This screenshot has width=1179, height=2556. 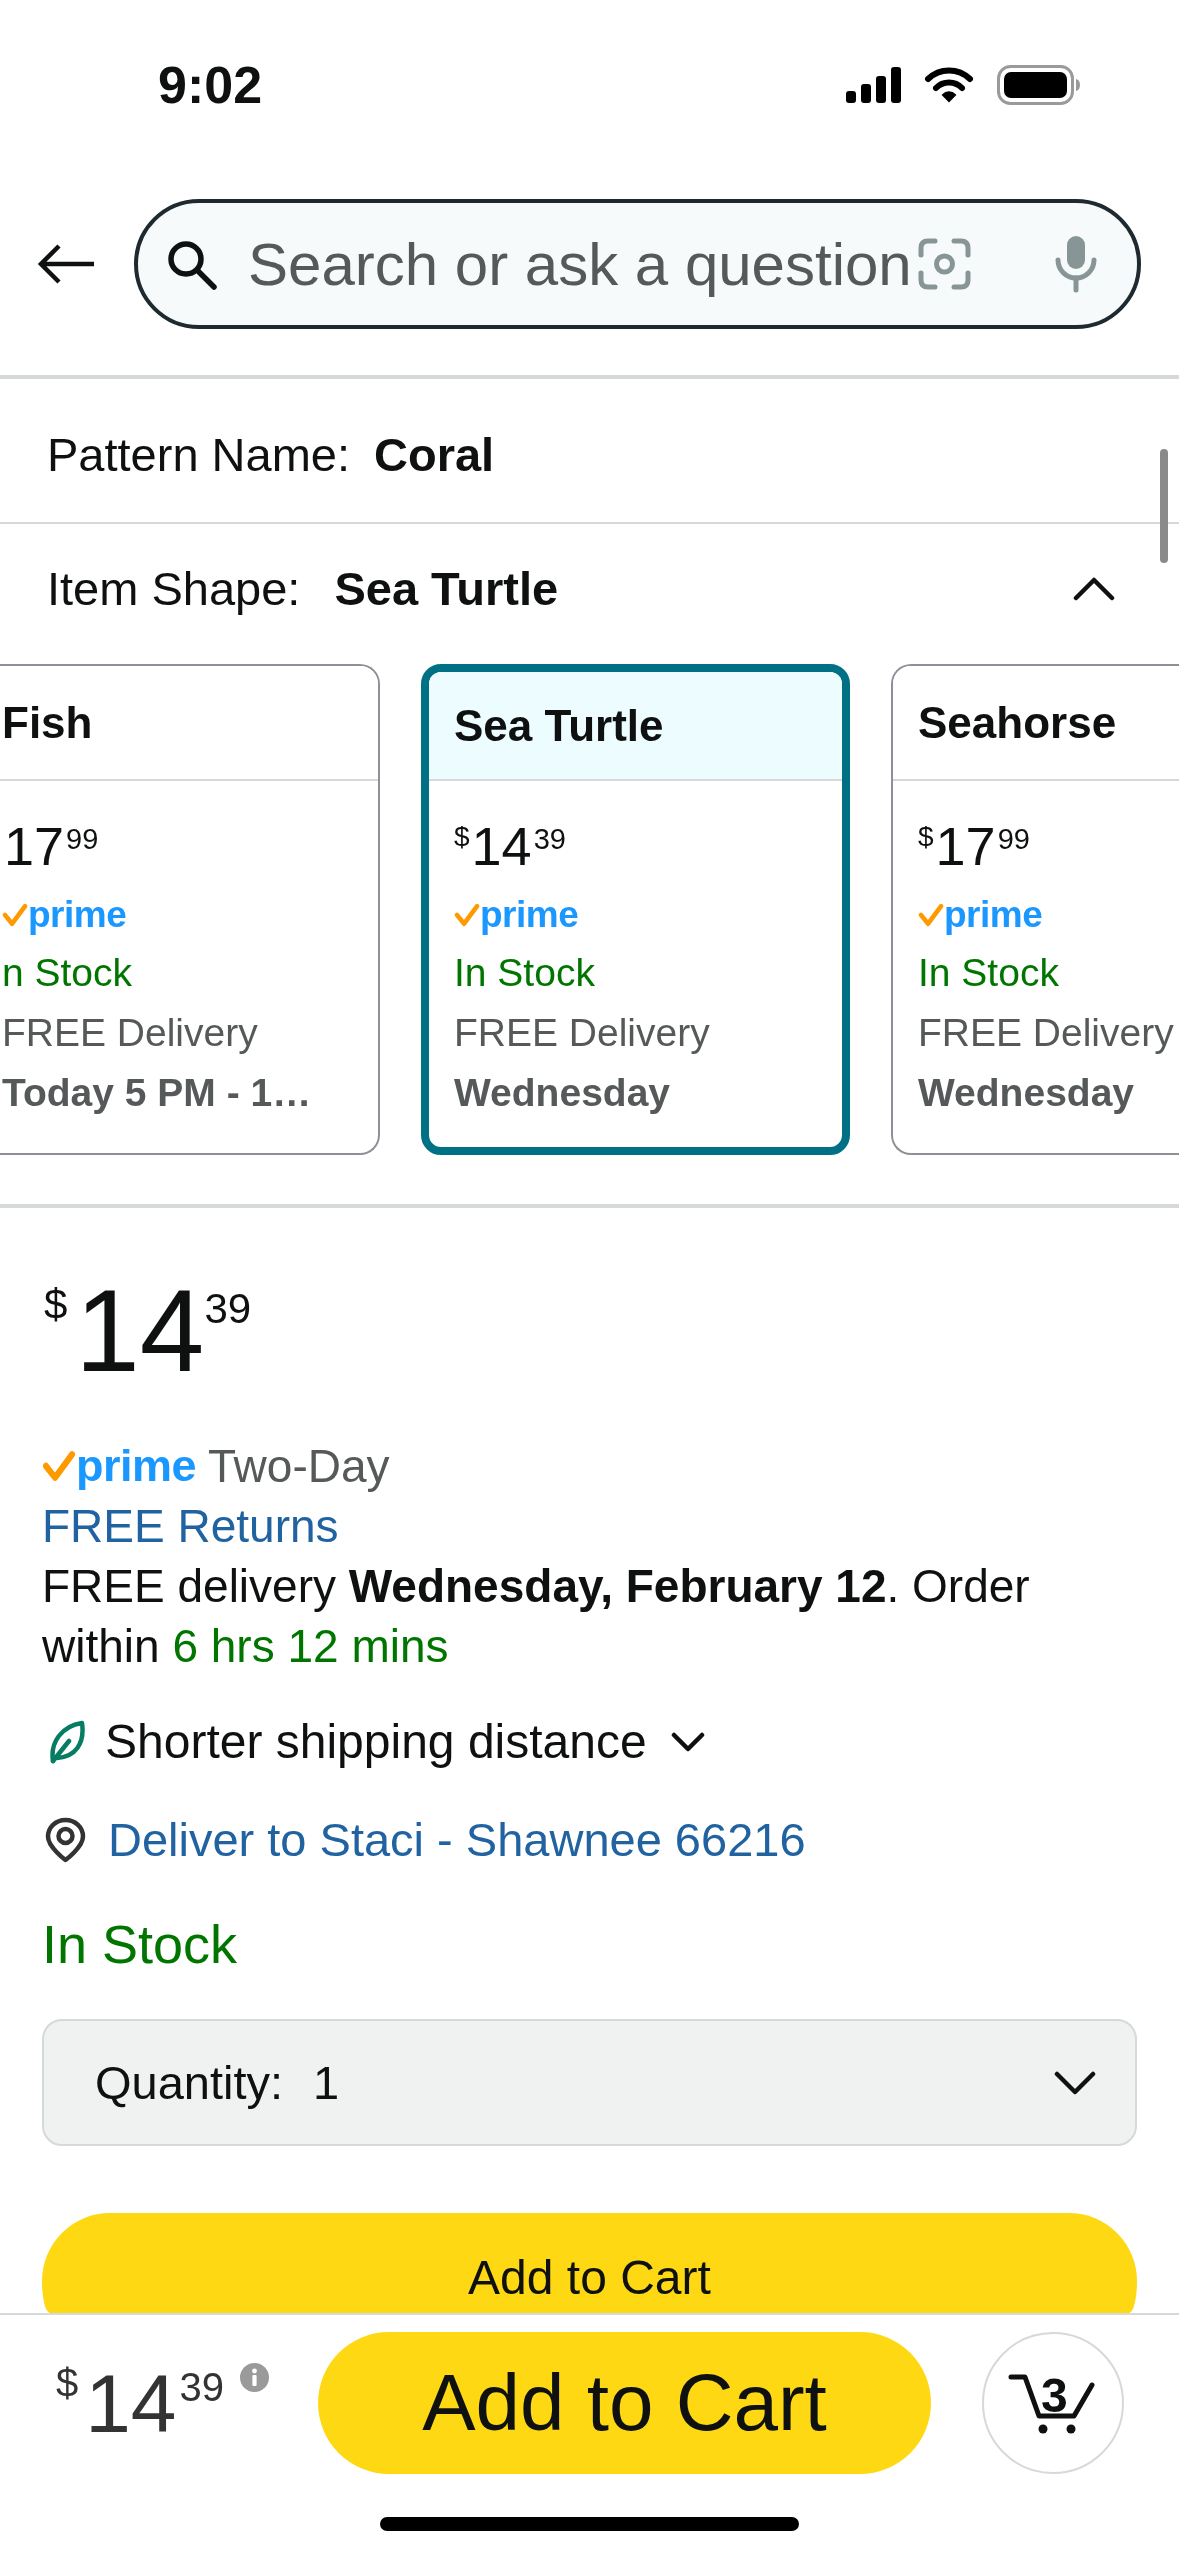 What do you see at coordinates (559, 725) in the screenshot?
I see `option-name: Sea Turtle` at bounding box center [559, 725].